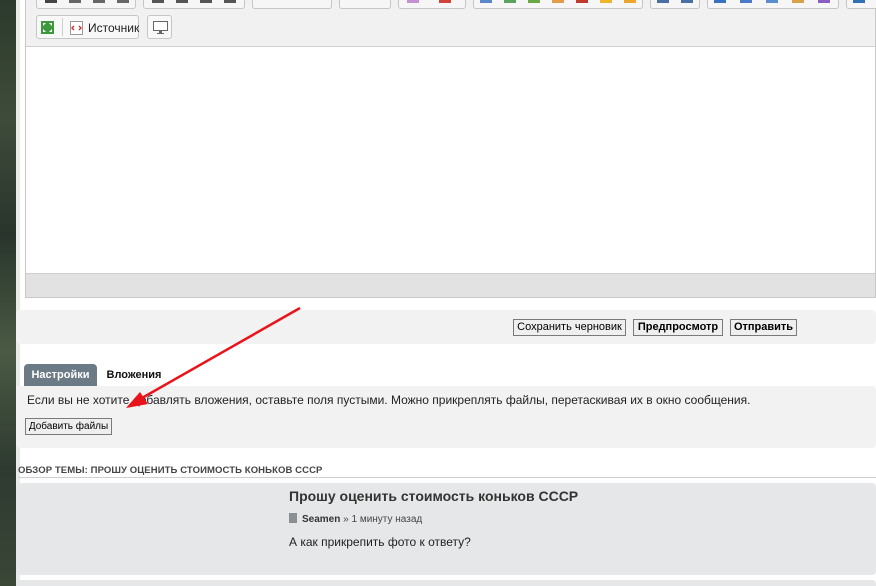 This screenshot has width=876, height=586. I want to click on media-icon, so click(582, 1).